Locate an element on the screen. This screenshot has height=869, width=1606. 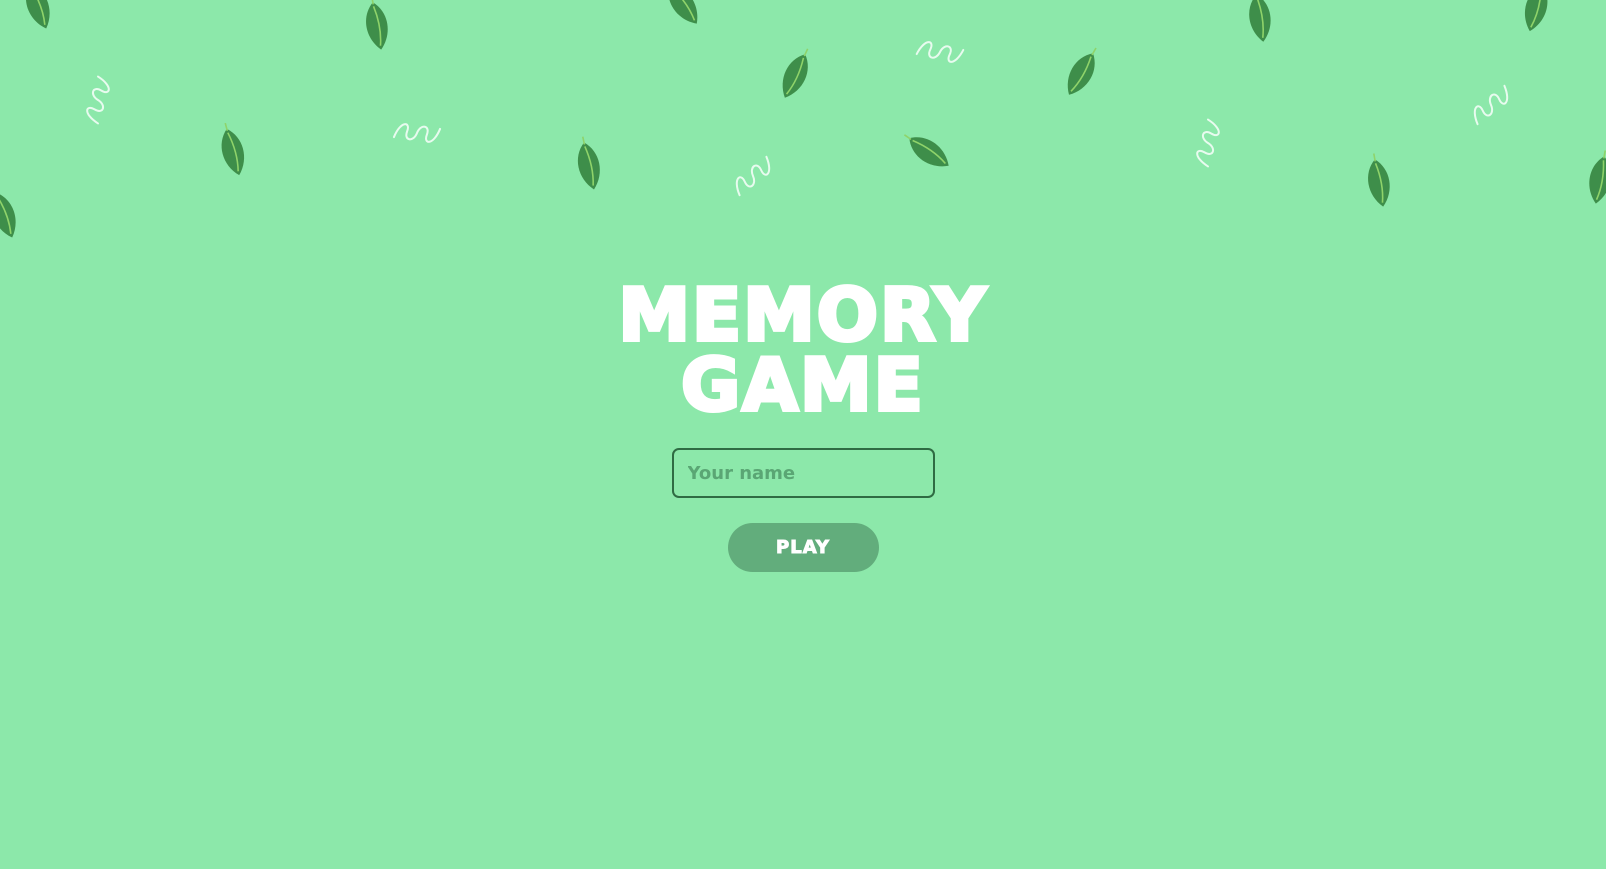
play-button: PLAY is located at coordinates (803, 547).